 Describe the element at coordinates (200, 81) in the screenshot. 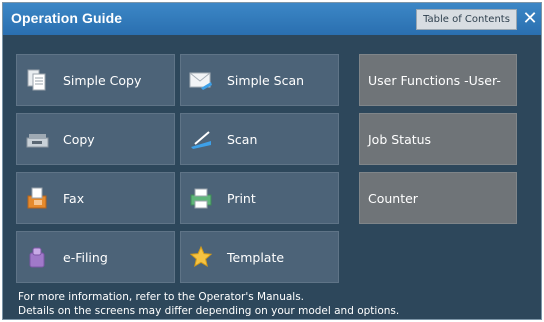

I see `simple-scan-icon` at that location.